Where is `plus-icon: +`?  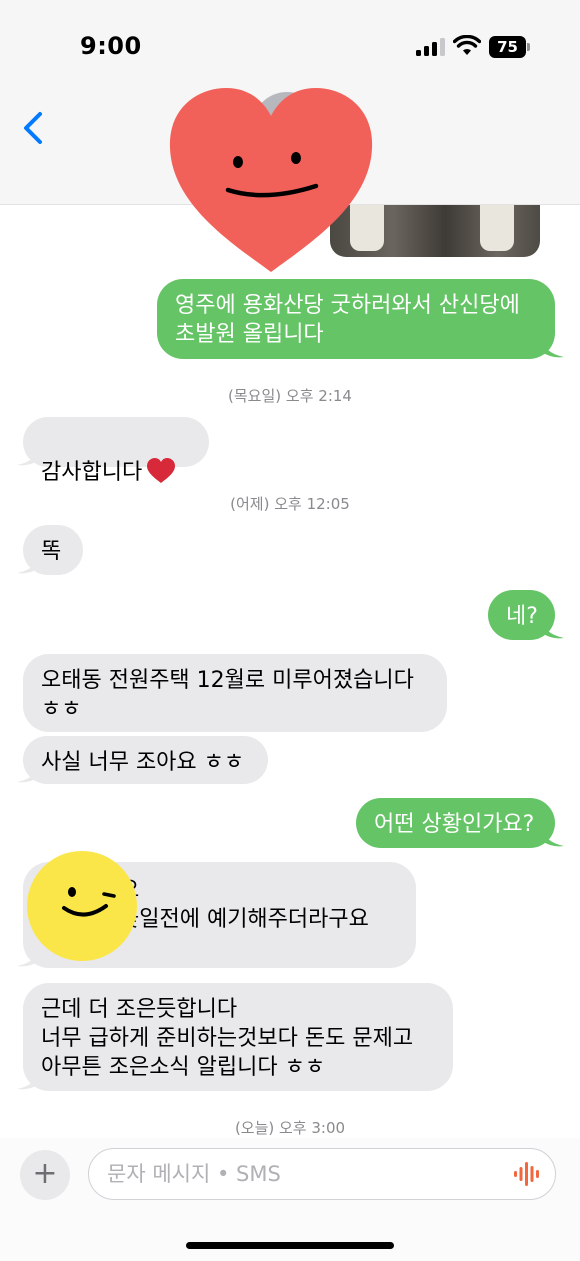 plus-icon: + is located at coordinates (45, 1173).